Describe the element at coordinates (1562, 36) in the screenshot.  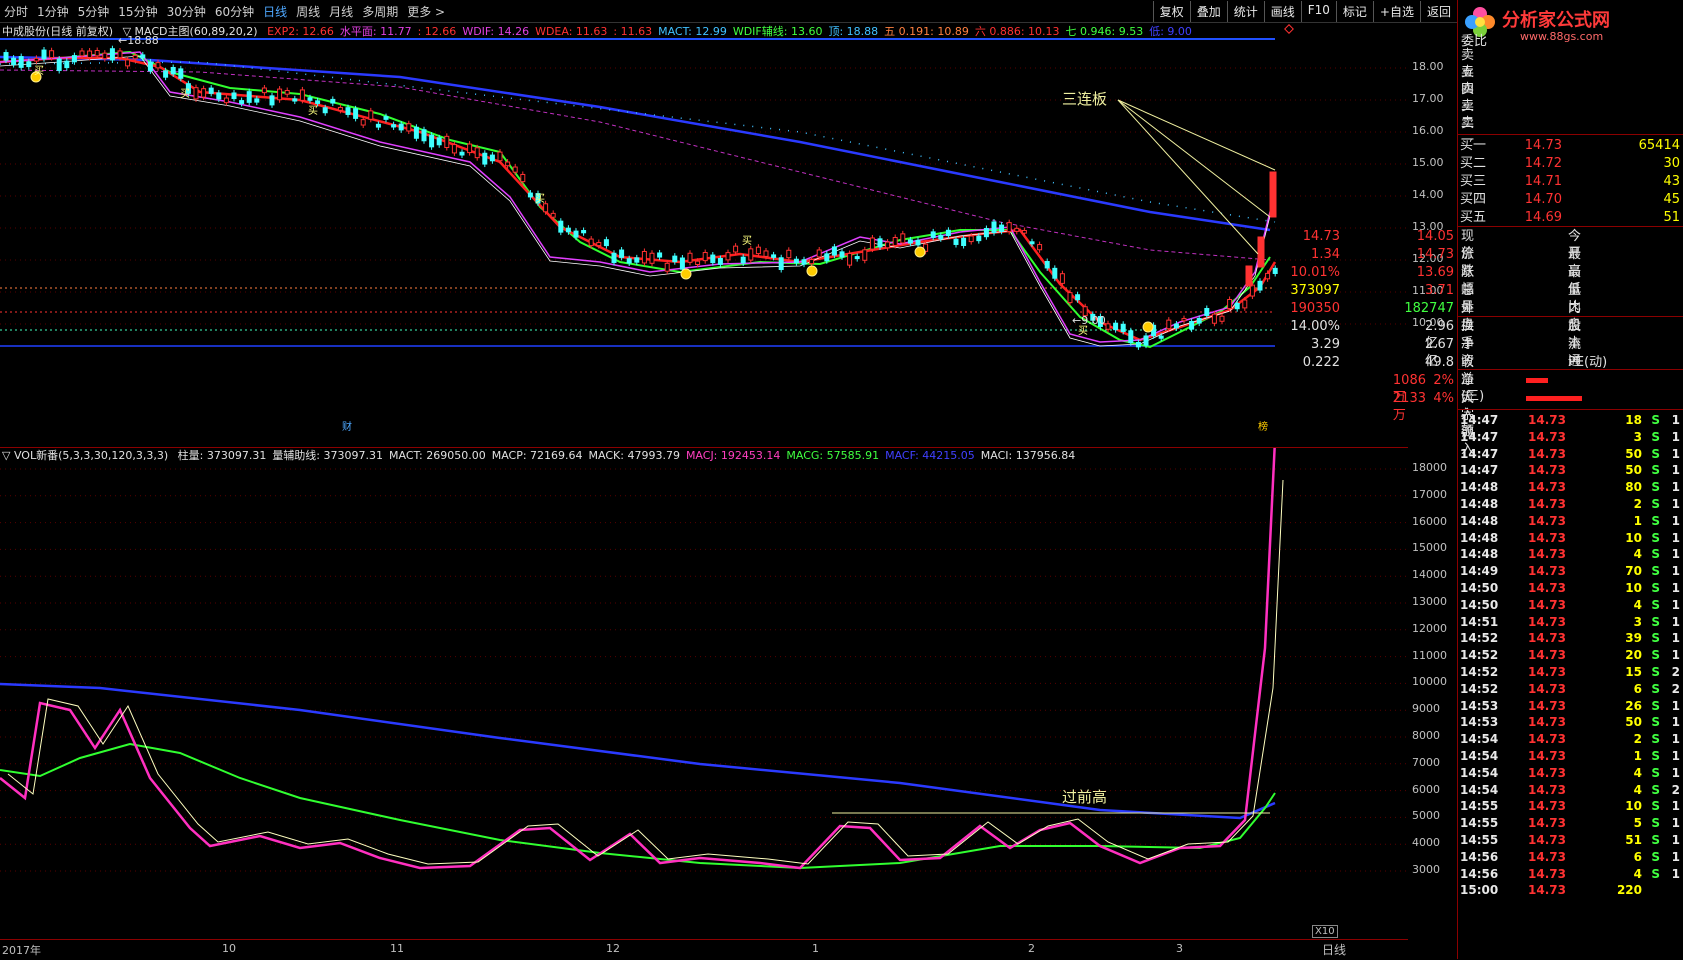
I see `logo-url: www.88gs.com` at that location.